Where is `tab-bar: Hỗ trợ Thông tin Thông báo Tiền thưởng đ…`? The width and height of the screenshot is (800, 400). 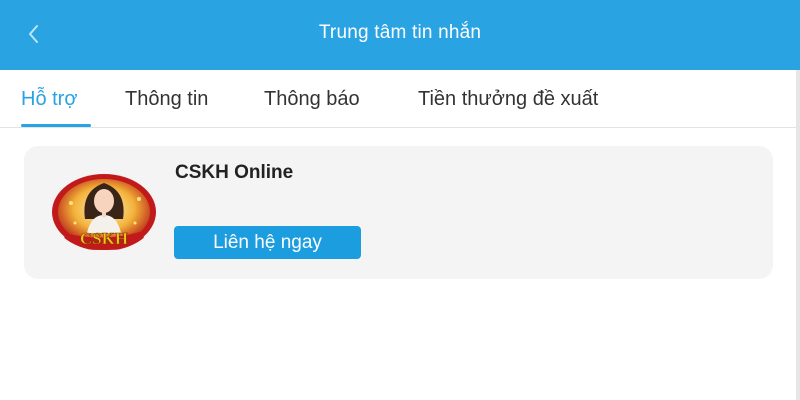
tab-bar: Hỗ trợ Thông tin Thông báo Tiền thưởng đ… is located at coordinates (400, 99).